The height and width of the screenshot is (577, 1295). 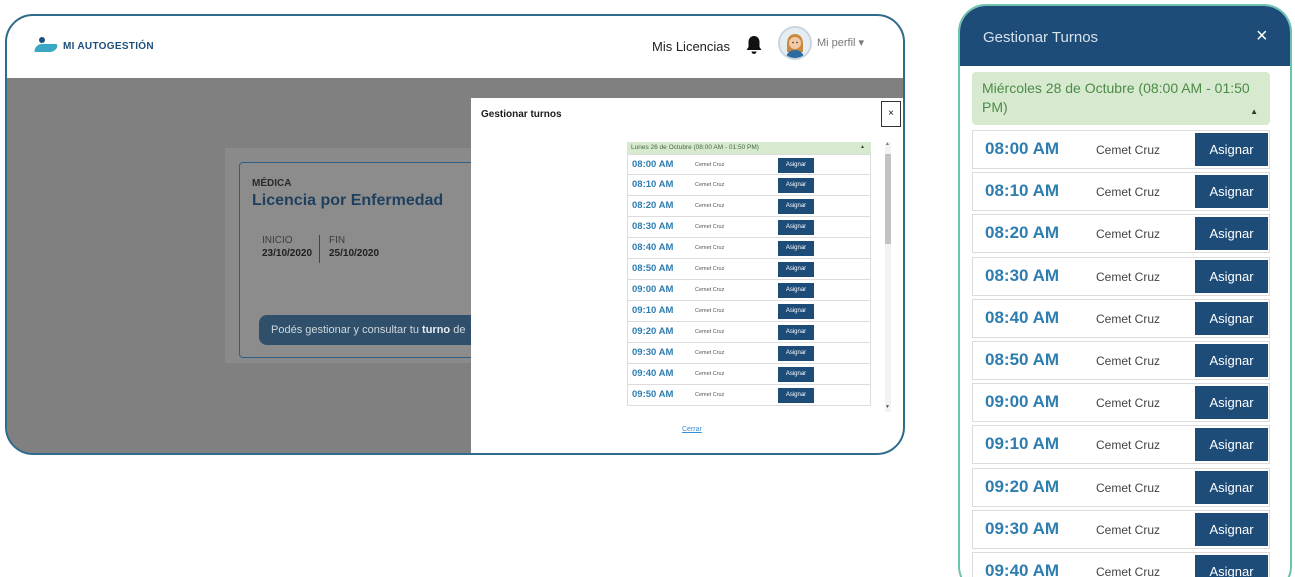 What do you see at coordinates (749, 311) in the screenshot?
I see `slot-row: 09:10 AM Cemet Cruz Asignar` at bounding box center [749, 311].